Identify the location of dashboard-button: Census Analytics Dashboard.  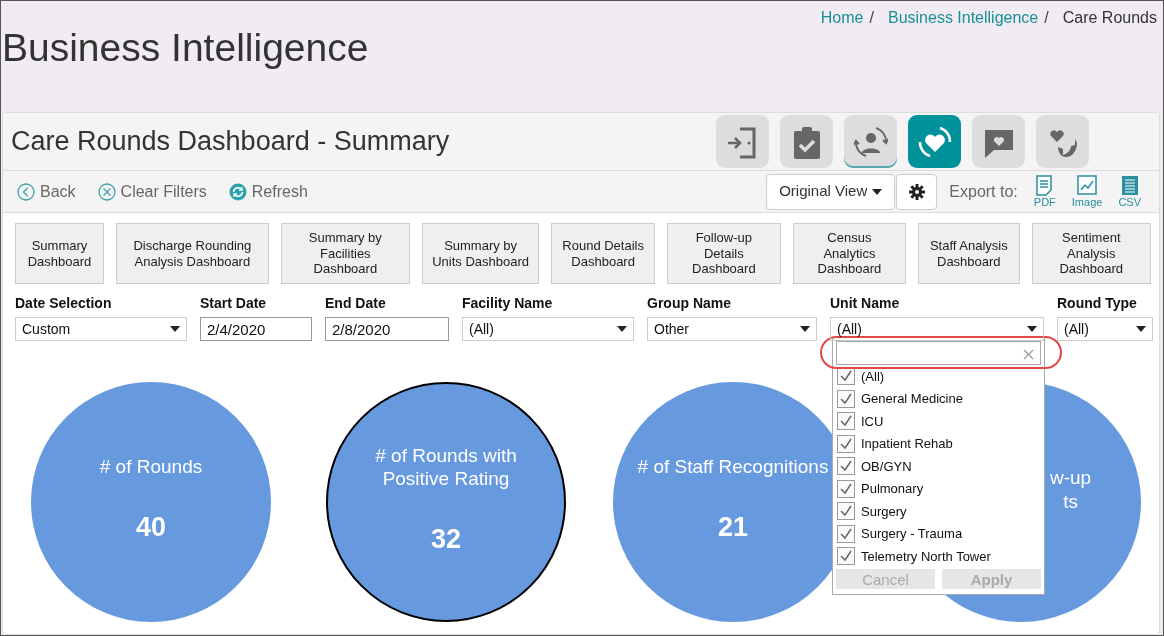
(849, 253).